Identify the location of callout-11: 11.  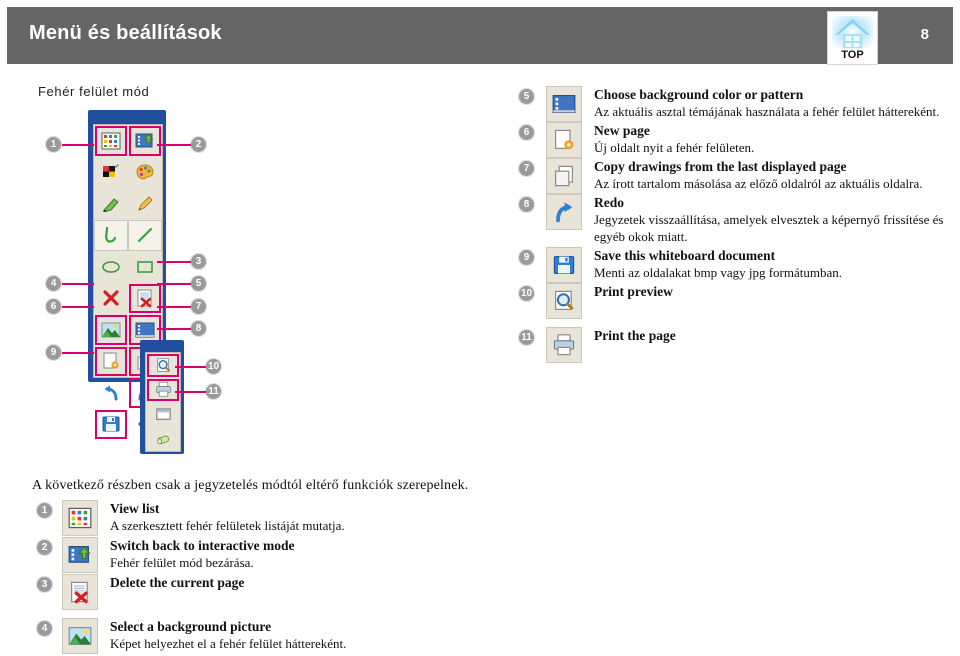
(213, 391).